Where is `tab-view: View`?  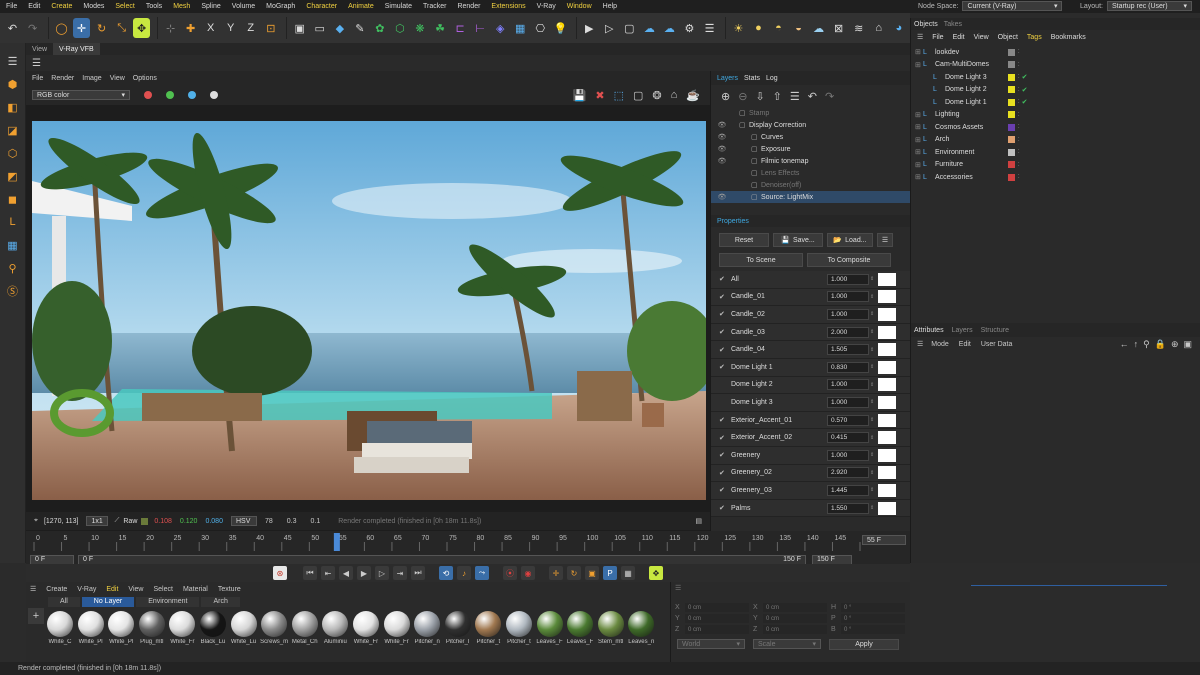
tab-view: View is located at coordinates (39, 49).